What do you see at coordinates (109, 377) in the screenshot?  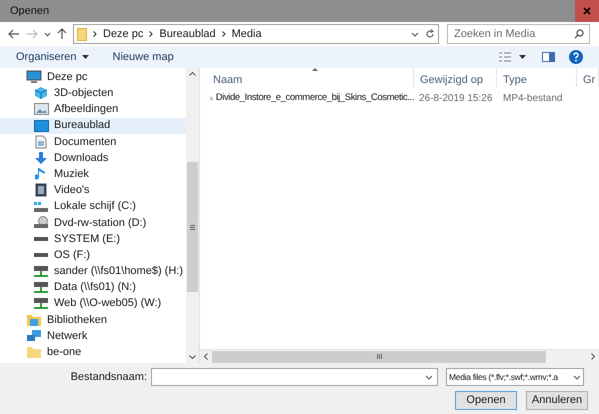 I see `filename-label: Bestandsnaam:` at bounding box center [109, 377].